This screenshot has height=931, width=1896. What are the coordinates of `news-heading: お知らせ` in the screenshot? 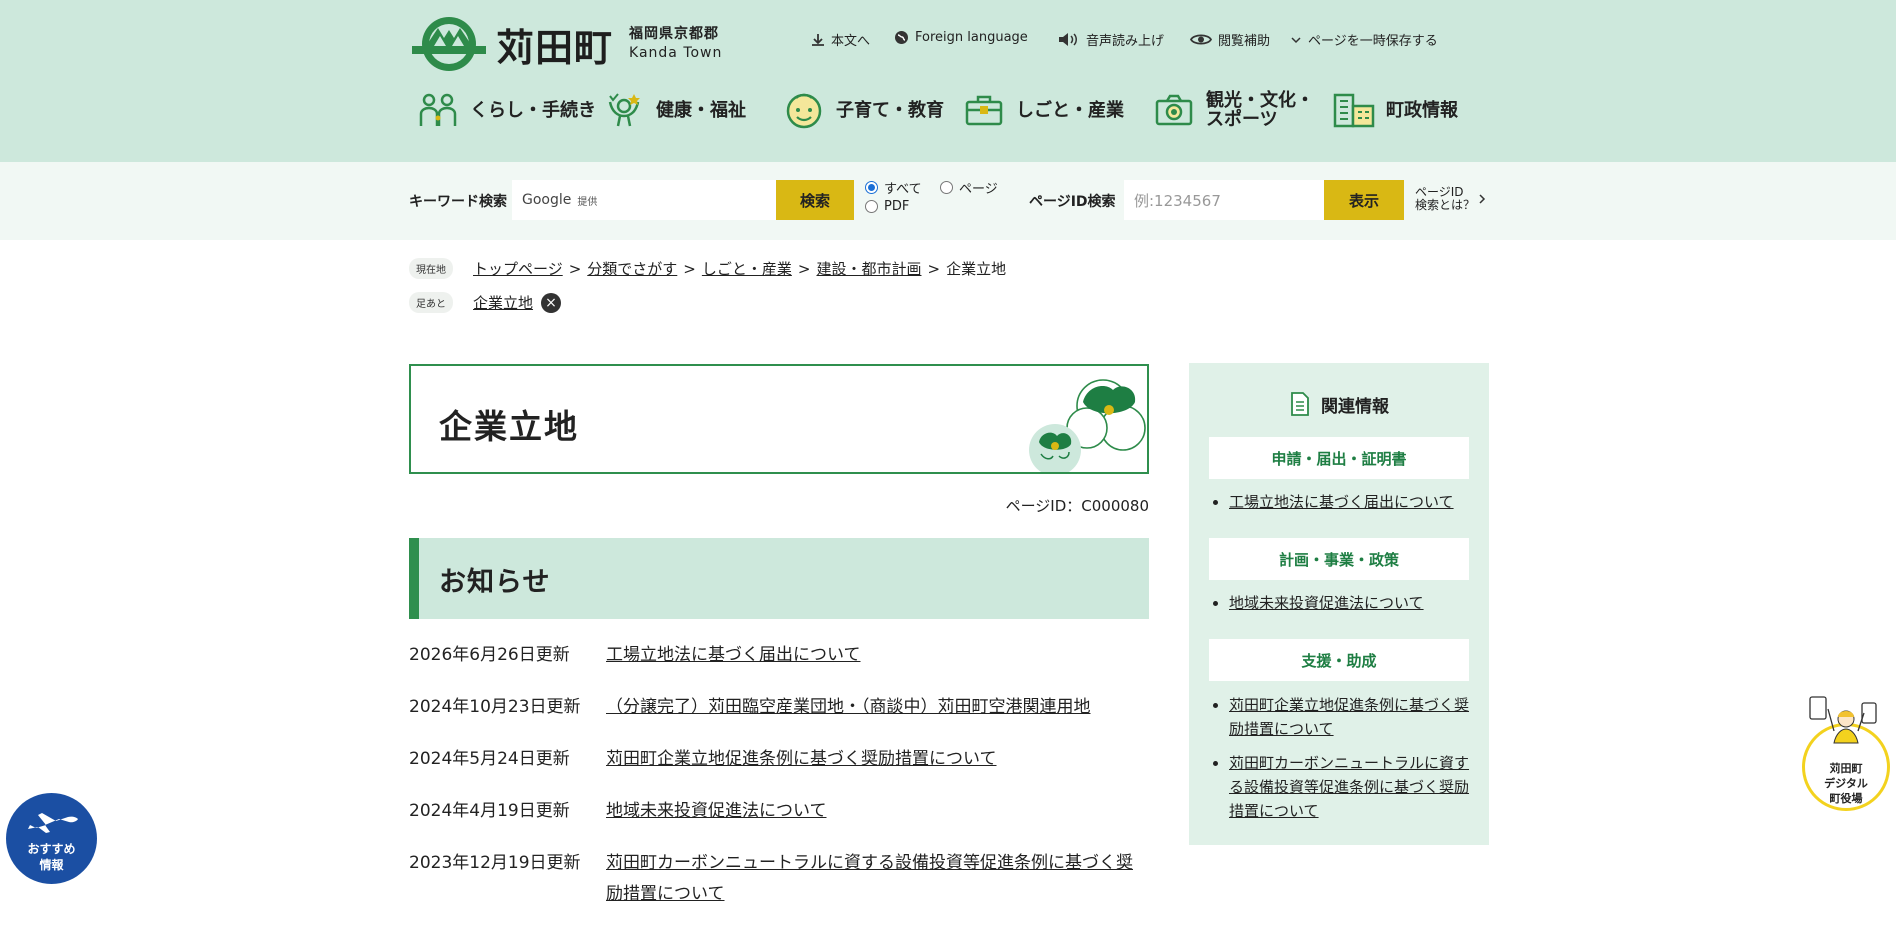 It's located at (495, 582).